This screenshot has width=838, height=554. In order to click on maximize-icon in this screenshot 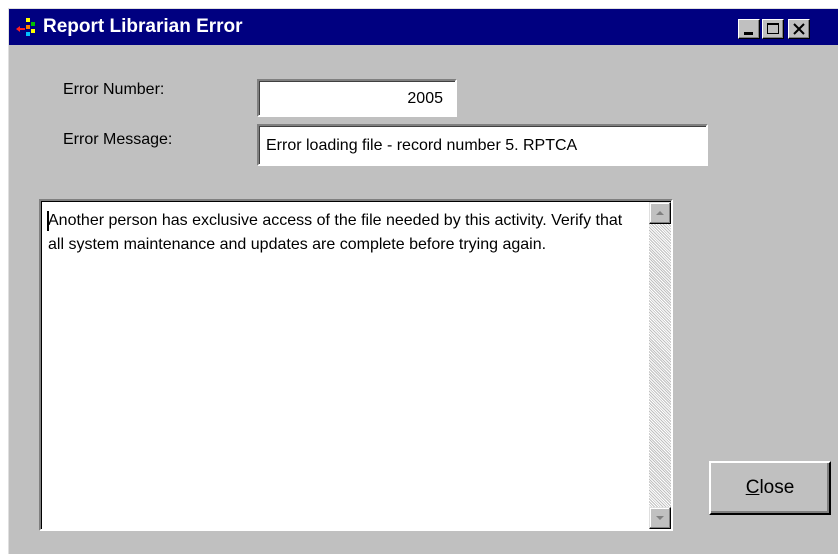, I will do `click(773, 28)`.